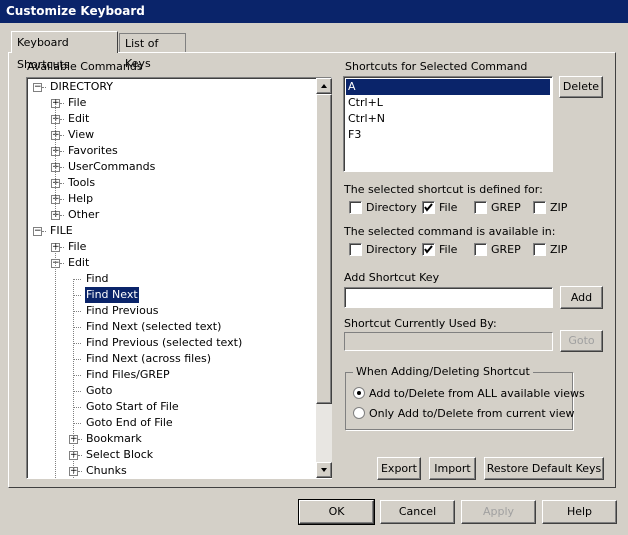  I want to click on export-button: Export, so click(399, 468).